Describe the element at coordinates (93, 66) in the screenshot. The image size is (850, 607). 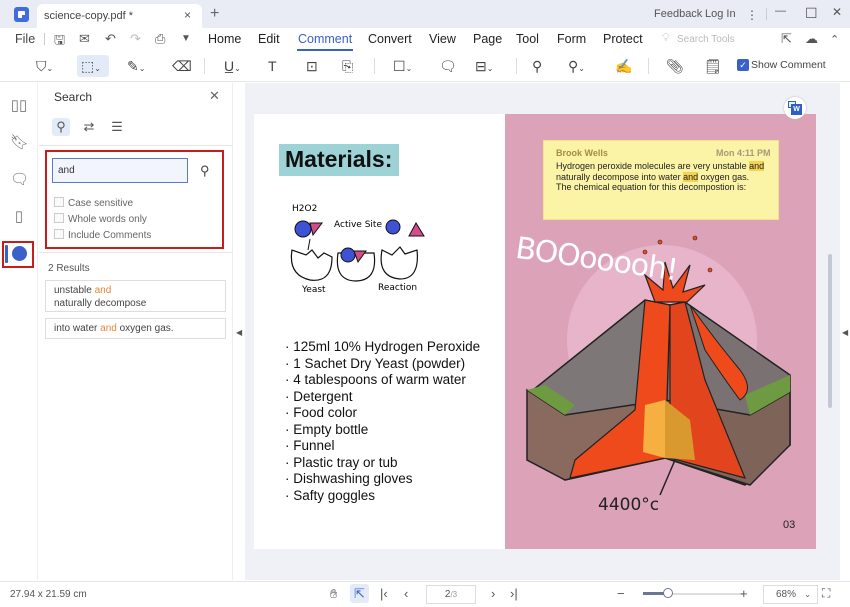
I see `area-highlight-tool-icon: ⬚⌄` at that location.